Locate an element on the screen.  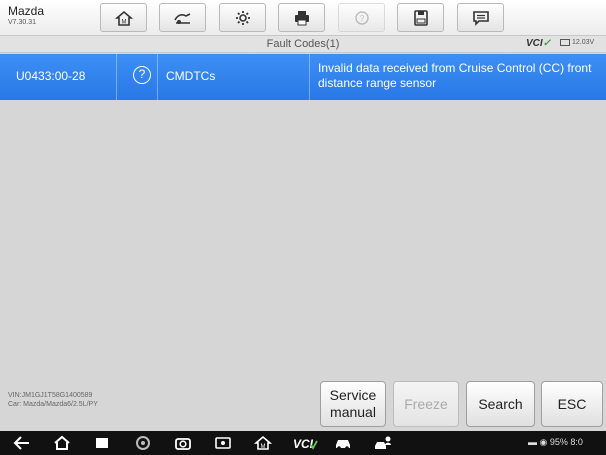
status-strip: Fault Codes(1) VCI✓ 12.03V is located at coordinates (303, 44).